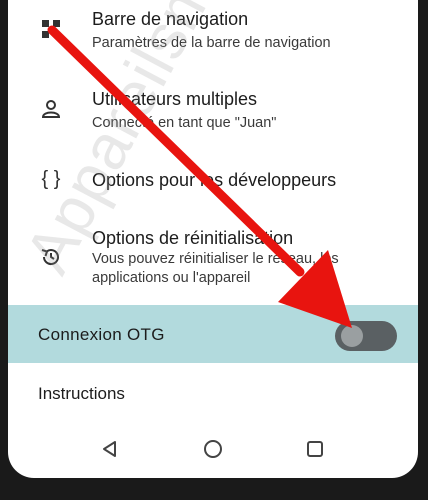 The height and width of the screenshot is (500, 428). What do you see at coordinates (51, 29) in the screenshot?
I see `nav-bar-icon` at bounding box center [51, 29].